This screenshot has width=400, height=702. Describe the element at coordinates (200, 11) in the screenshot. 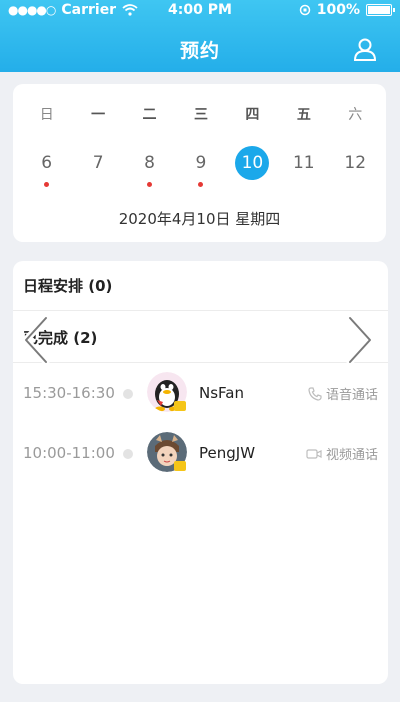

I see `status-bar: ●●●●○ Carrier 4:00 PM 100%` at that location.